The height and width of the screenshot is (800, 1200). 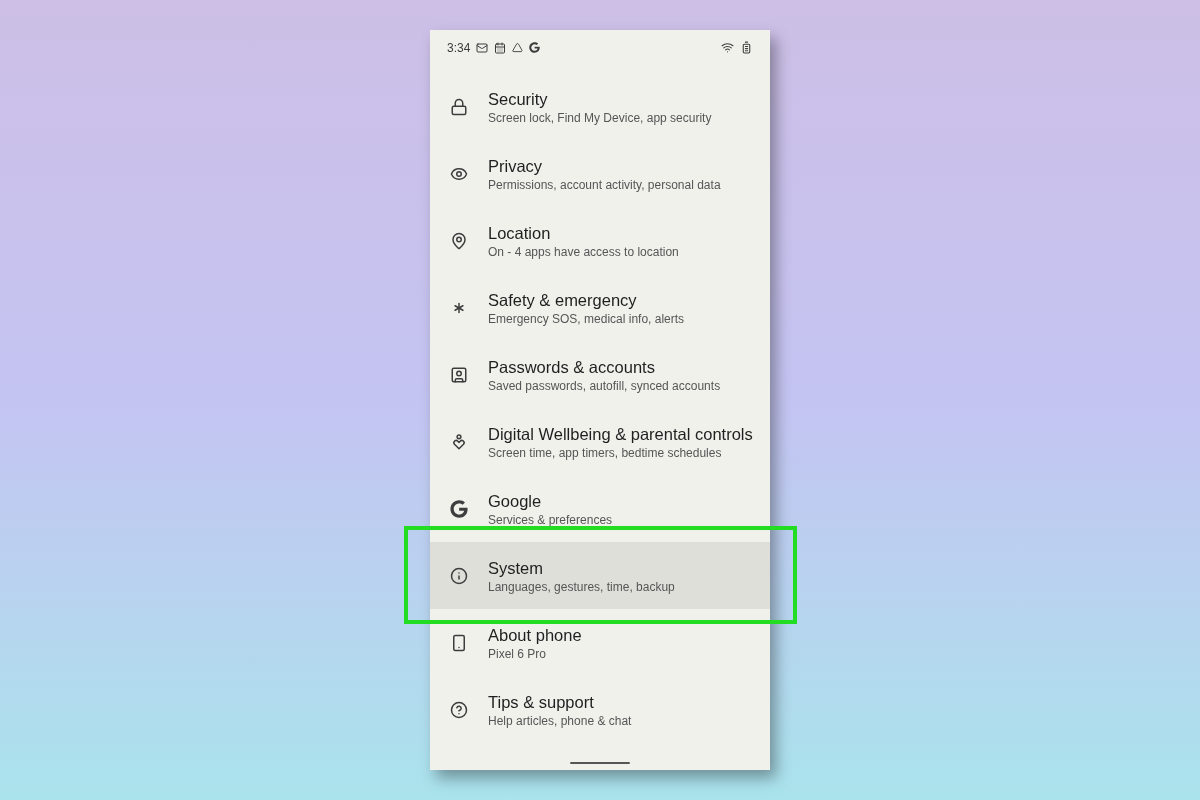 I want to click on settings-item: Tips & support Help articles, phone & chat, so click(x=600, y=709).